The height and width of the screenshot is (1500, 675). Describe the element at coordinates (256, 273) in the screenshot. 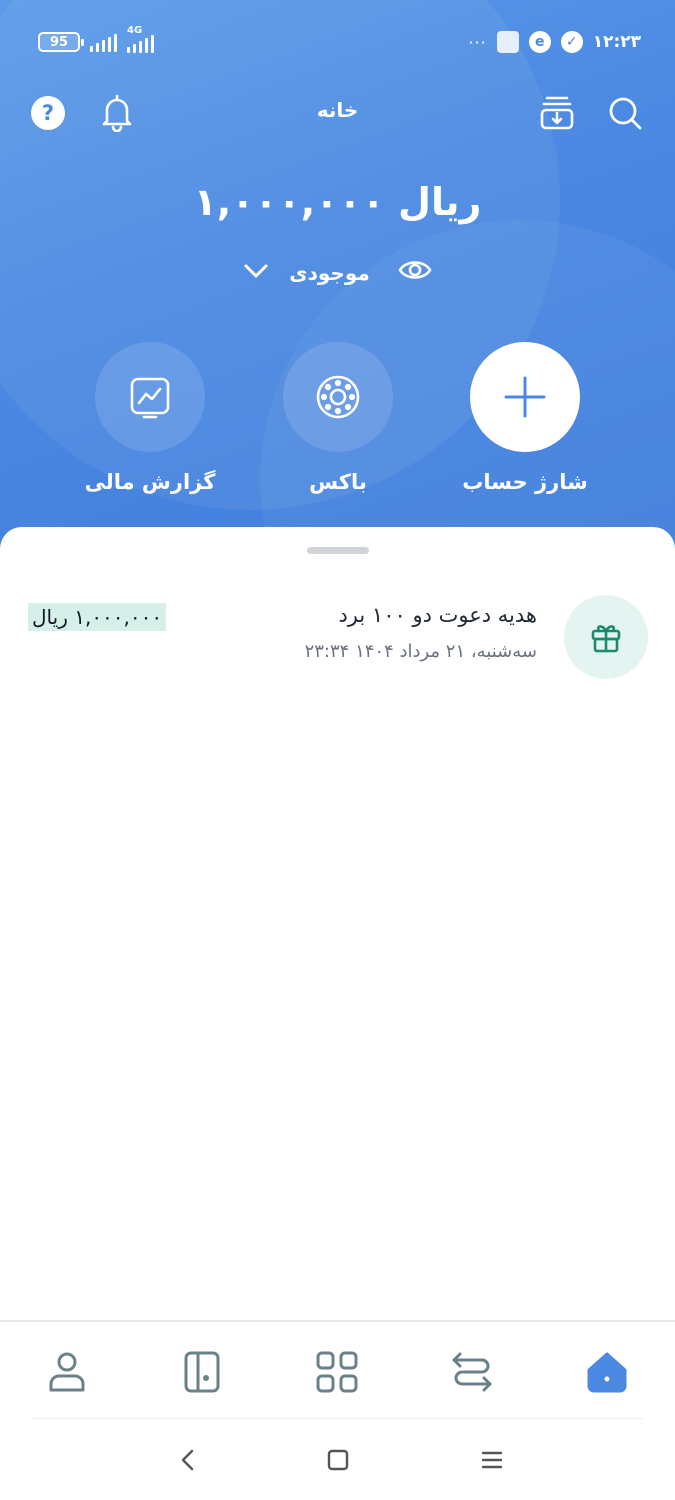

I see `chevron-down-icon` at that location.